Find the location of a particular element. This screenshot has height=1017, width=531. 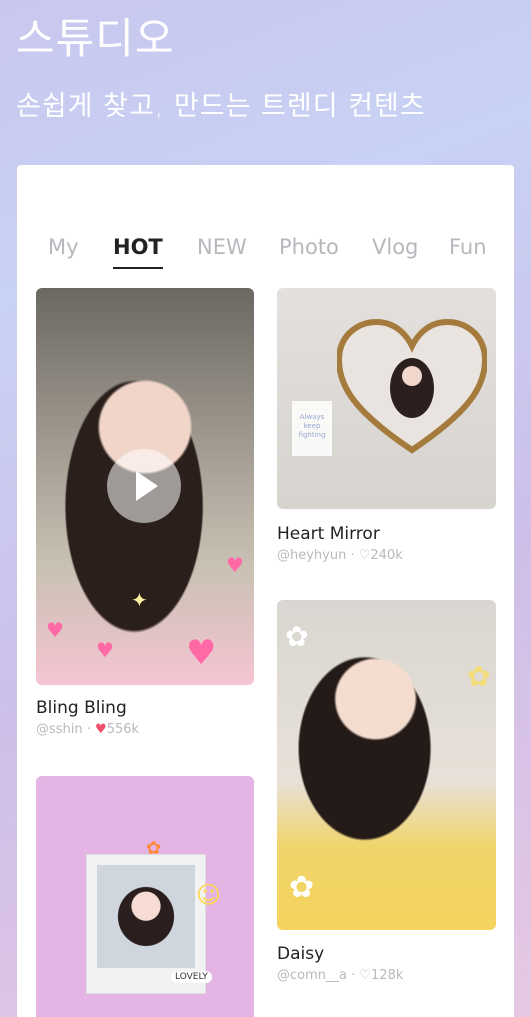

play-icon is located at coordinates (144, 486).